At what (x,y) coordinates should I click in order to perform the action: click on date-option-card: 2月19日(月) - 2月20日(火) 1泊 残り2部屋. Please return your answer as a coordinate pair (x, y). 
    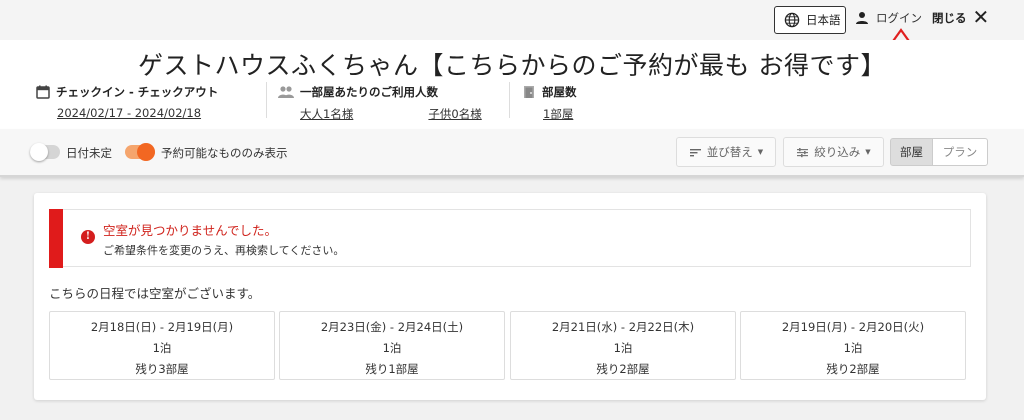
    Looking at the image, I should click on (853, 345).